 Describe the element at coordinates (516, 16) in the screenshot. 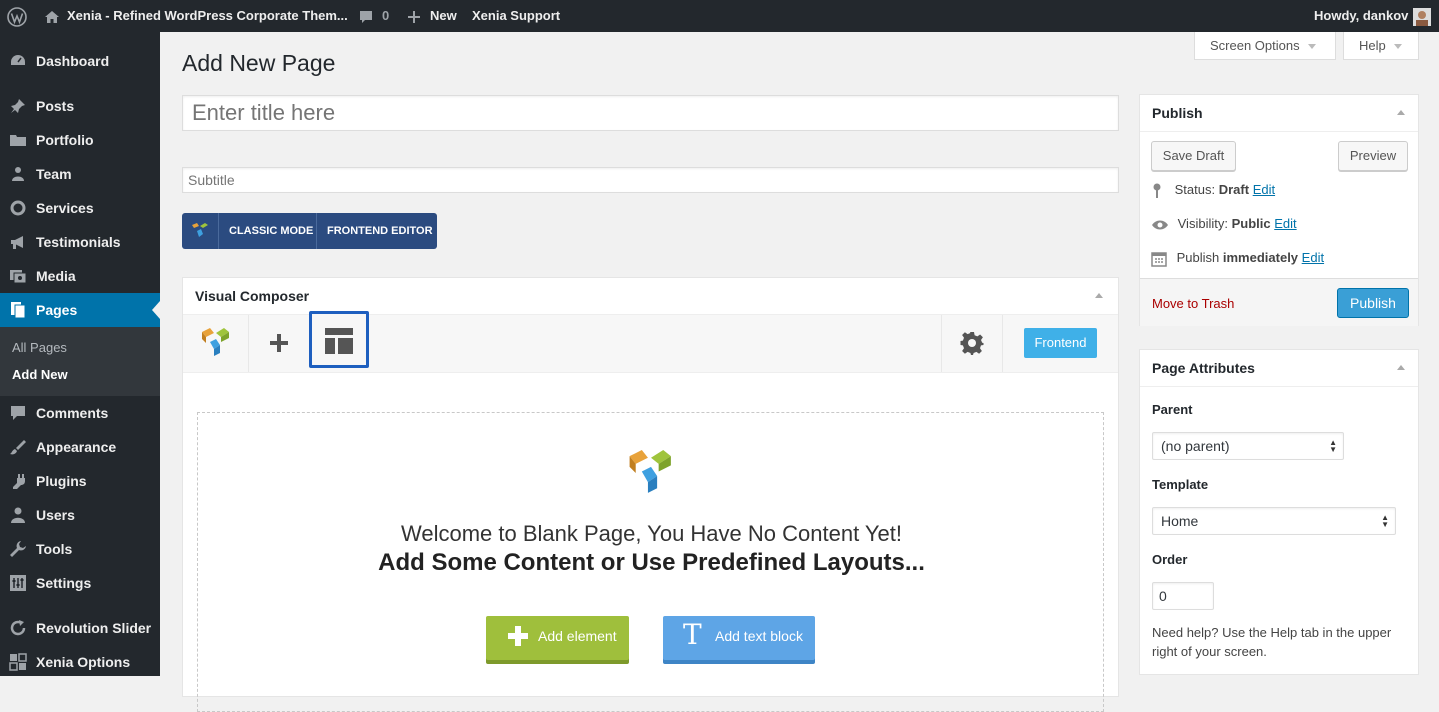

I see `support-link: Xenia Support` at that location.